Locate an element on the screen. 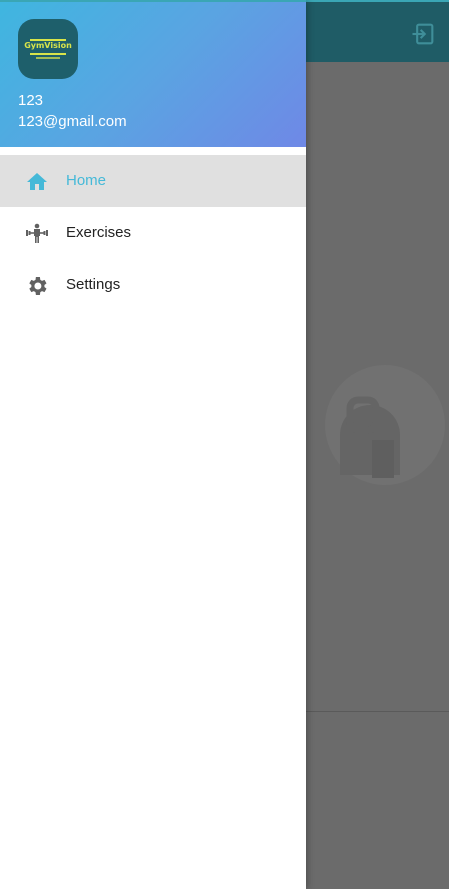  menu-label: Home is located at coordinates (86, 180).